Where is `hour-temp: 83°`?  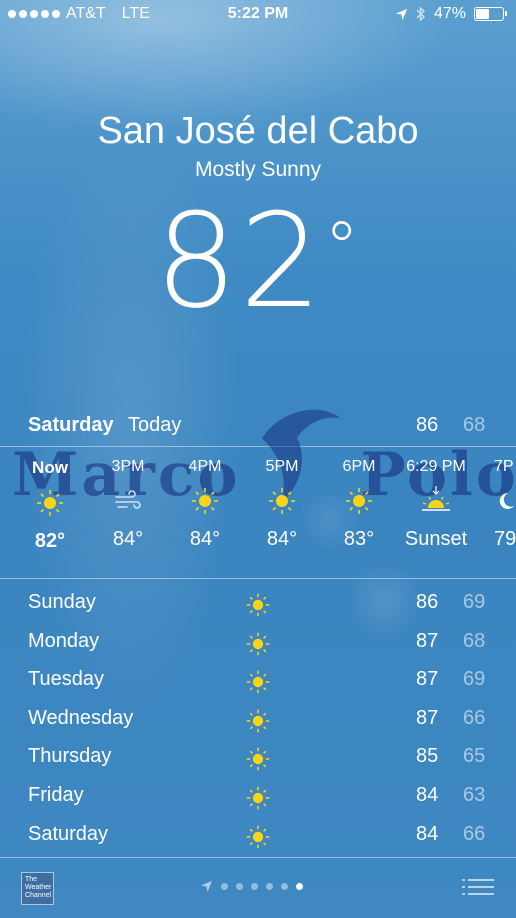
hour-temp: 83° is located at coordinates (359, 539).